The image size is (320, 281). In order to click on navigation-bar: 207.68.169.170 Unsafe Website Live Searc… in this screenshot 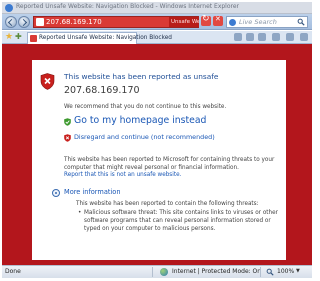, I will do `click(157, 22)`.